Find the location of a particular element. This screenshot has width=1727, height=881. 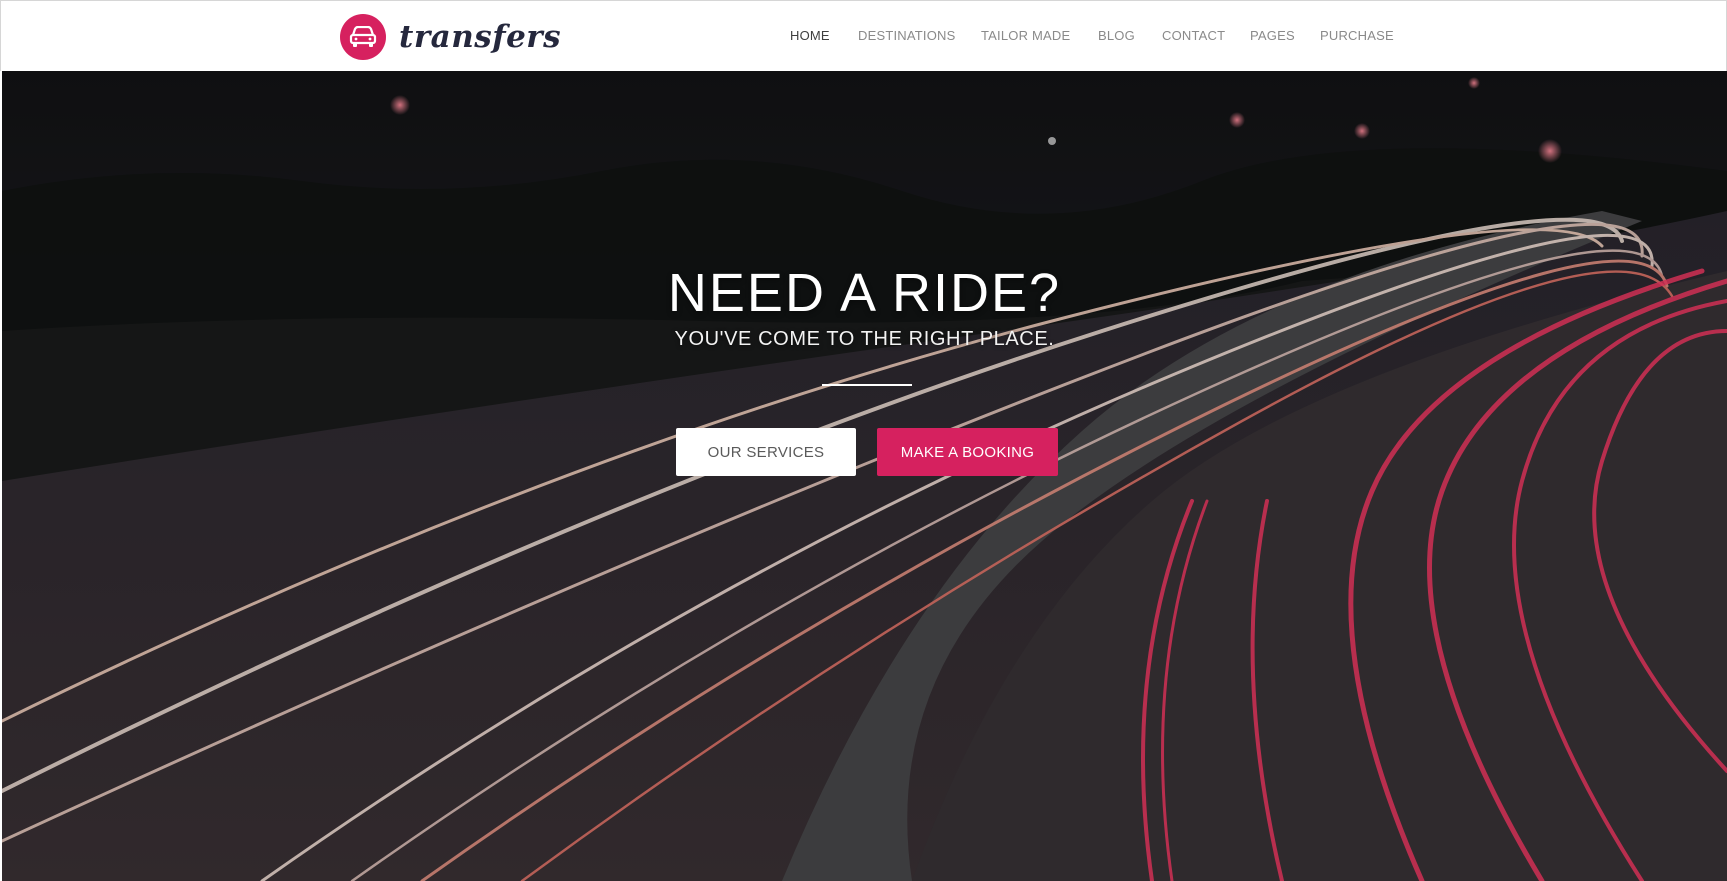

hero-divider is located at coordinates (867, 385).